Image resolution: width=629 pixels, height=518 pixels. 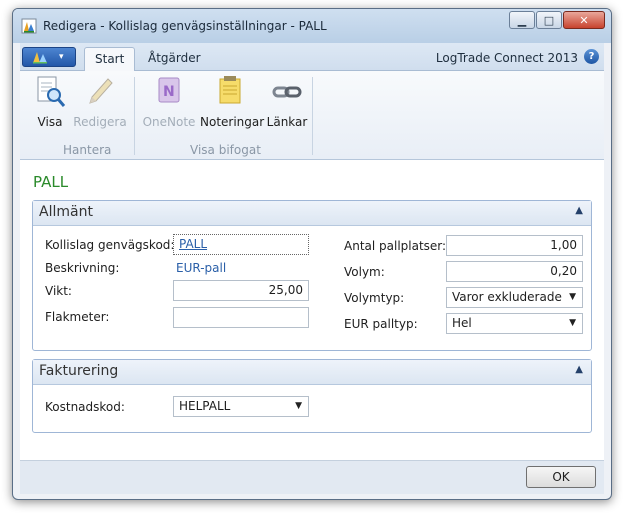 I want to click on volymtyp-value: Varor exkluderade, so click(x=507, y=297).